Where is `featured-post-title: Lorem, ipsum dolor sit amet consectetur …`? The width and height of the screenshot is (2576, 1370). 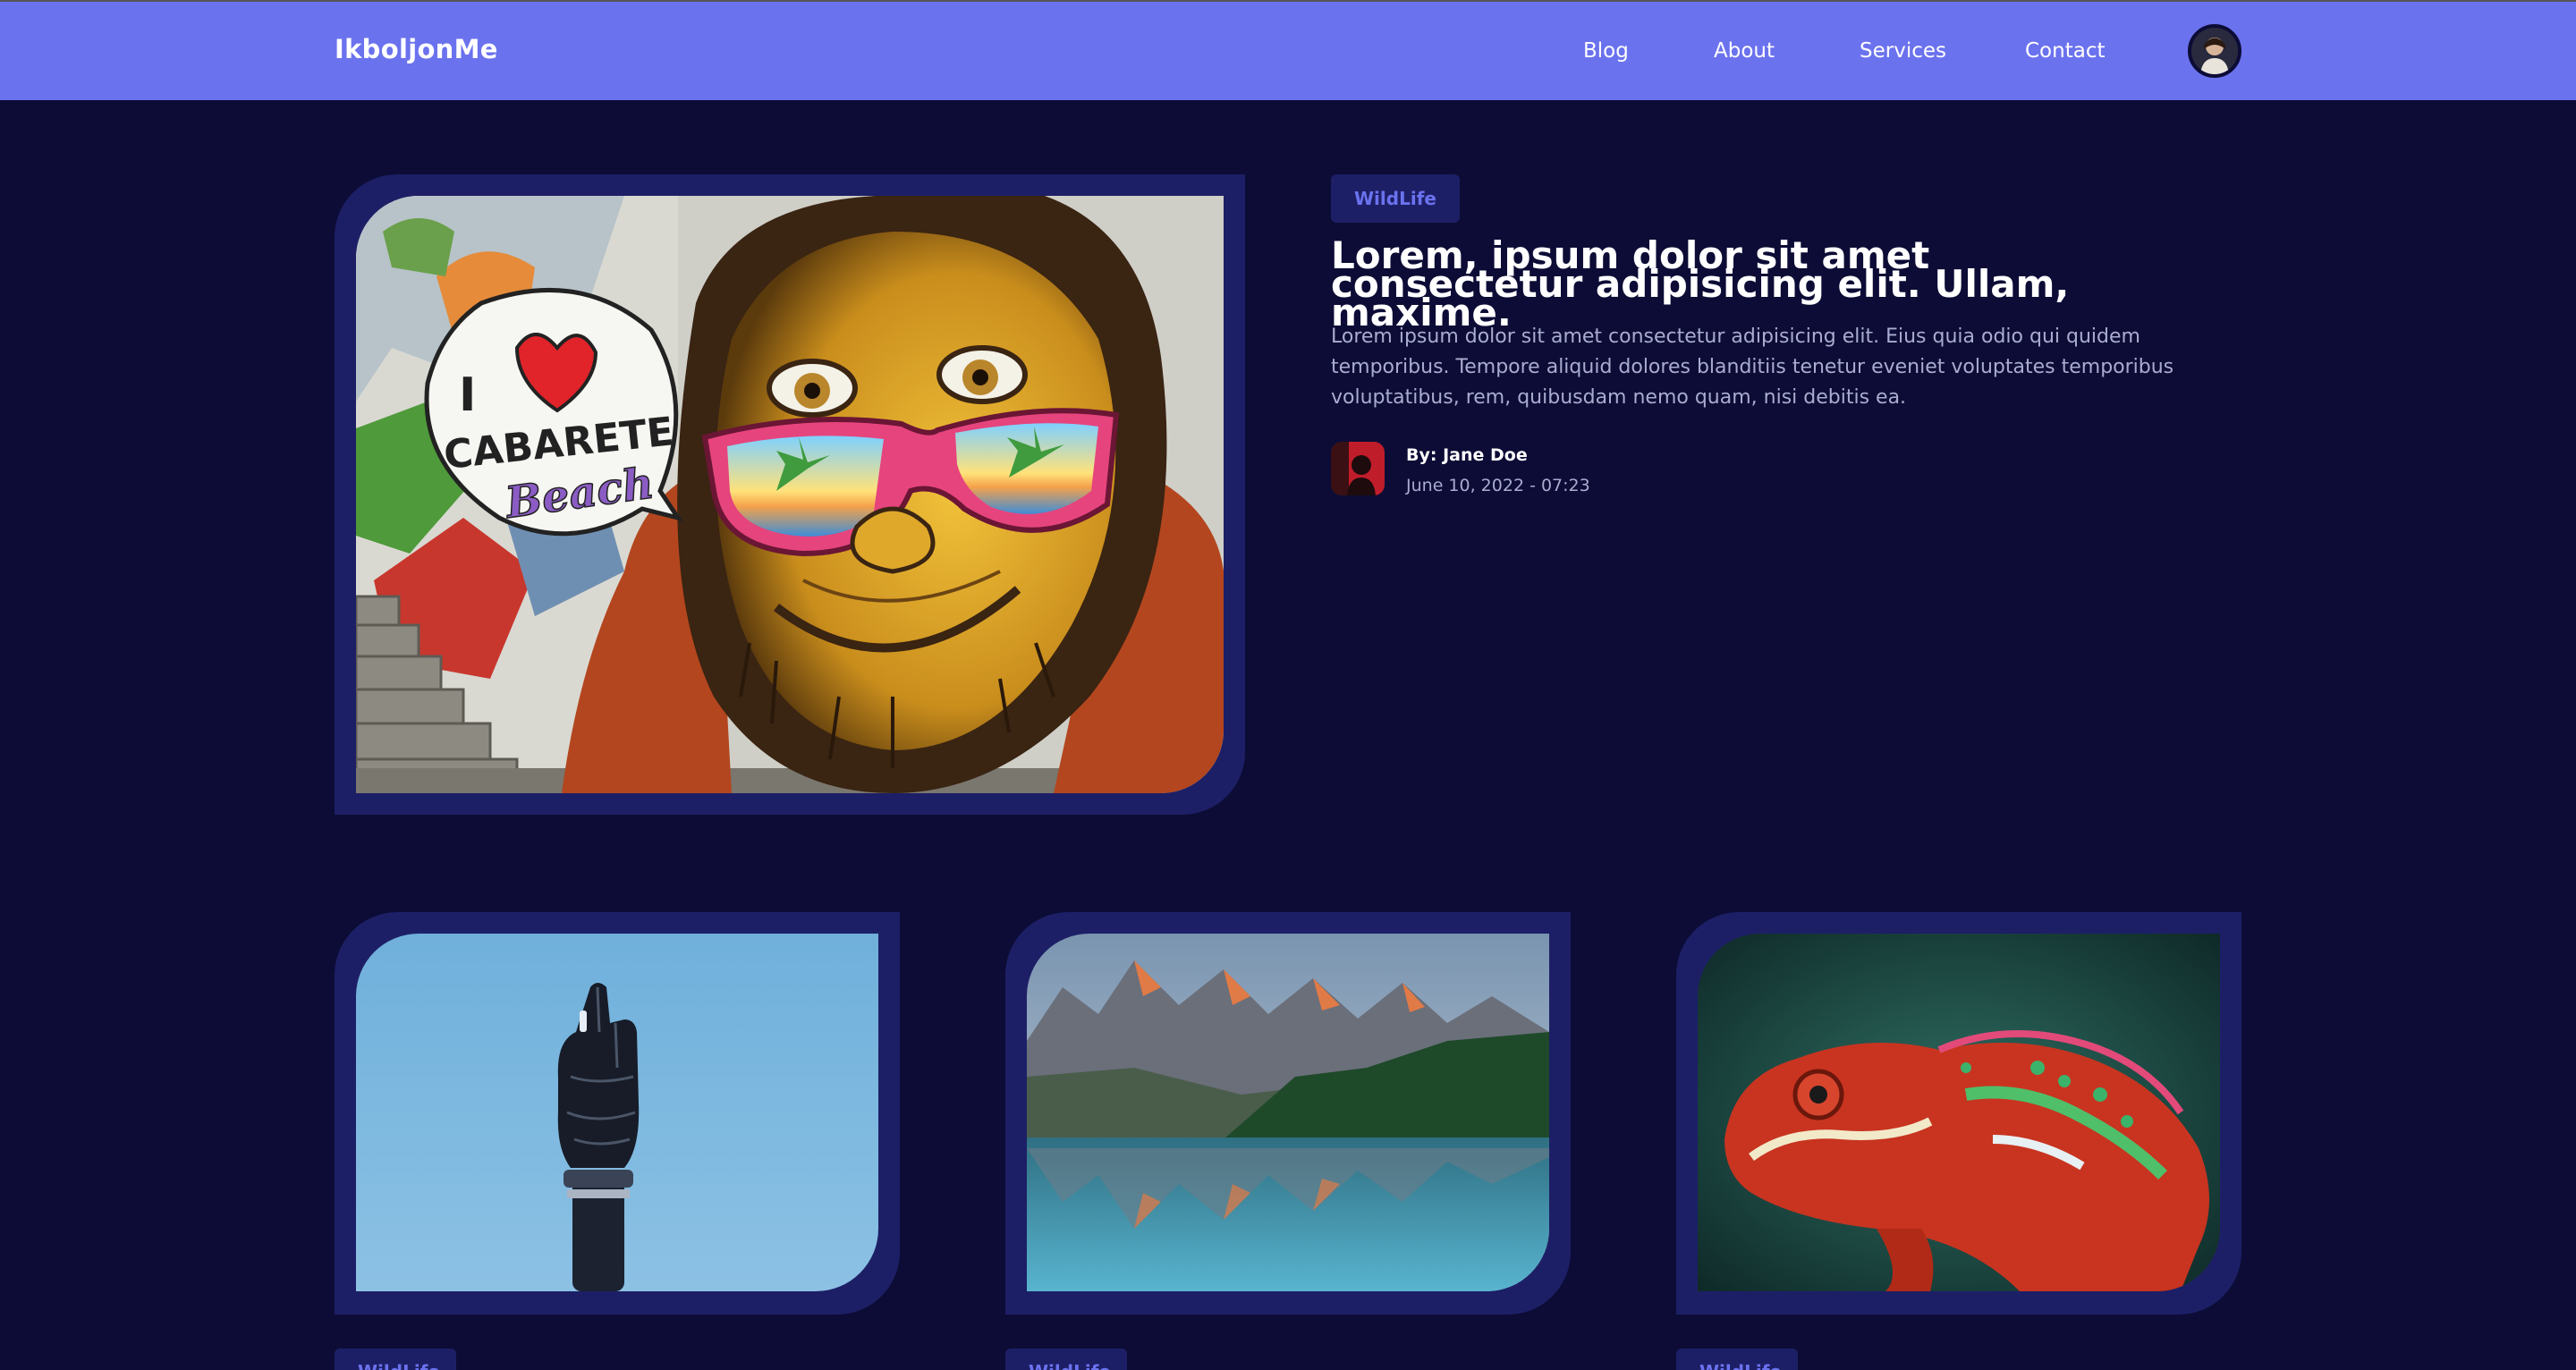 featured-post-title: Lorem, ipsum dolor sit amet consectetur … is located at coordinates (1760, 284).